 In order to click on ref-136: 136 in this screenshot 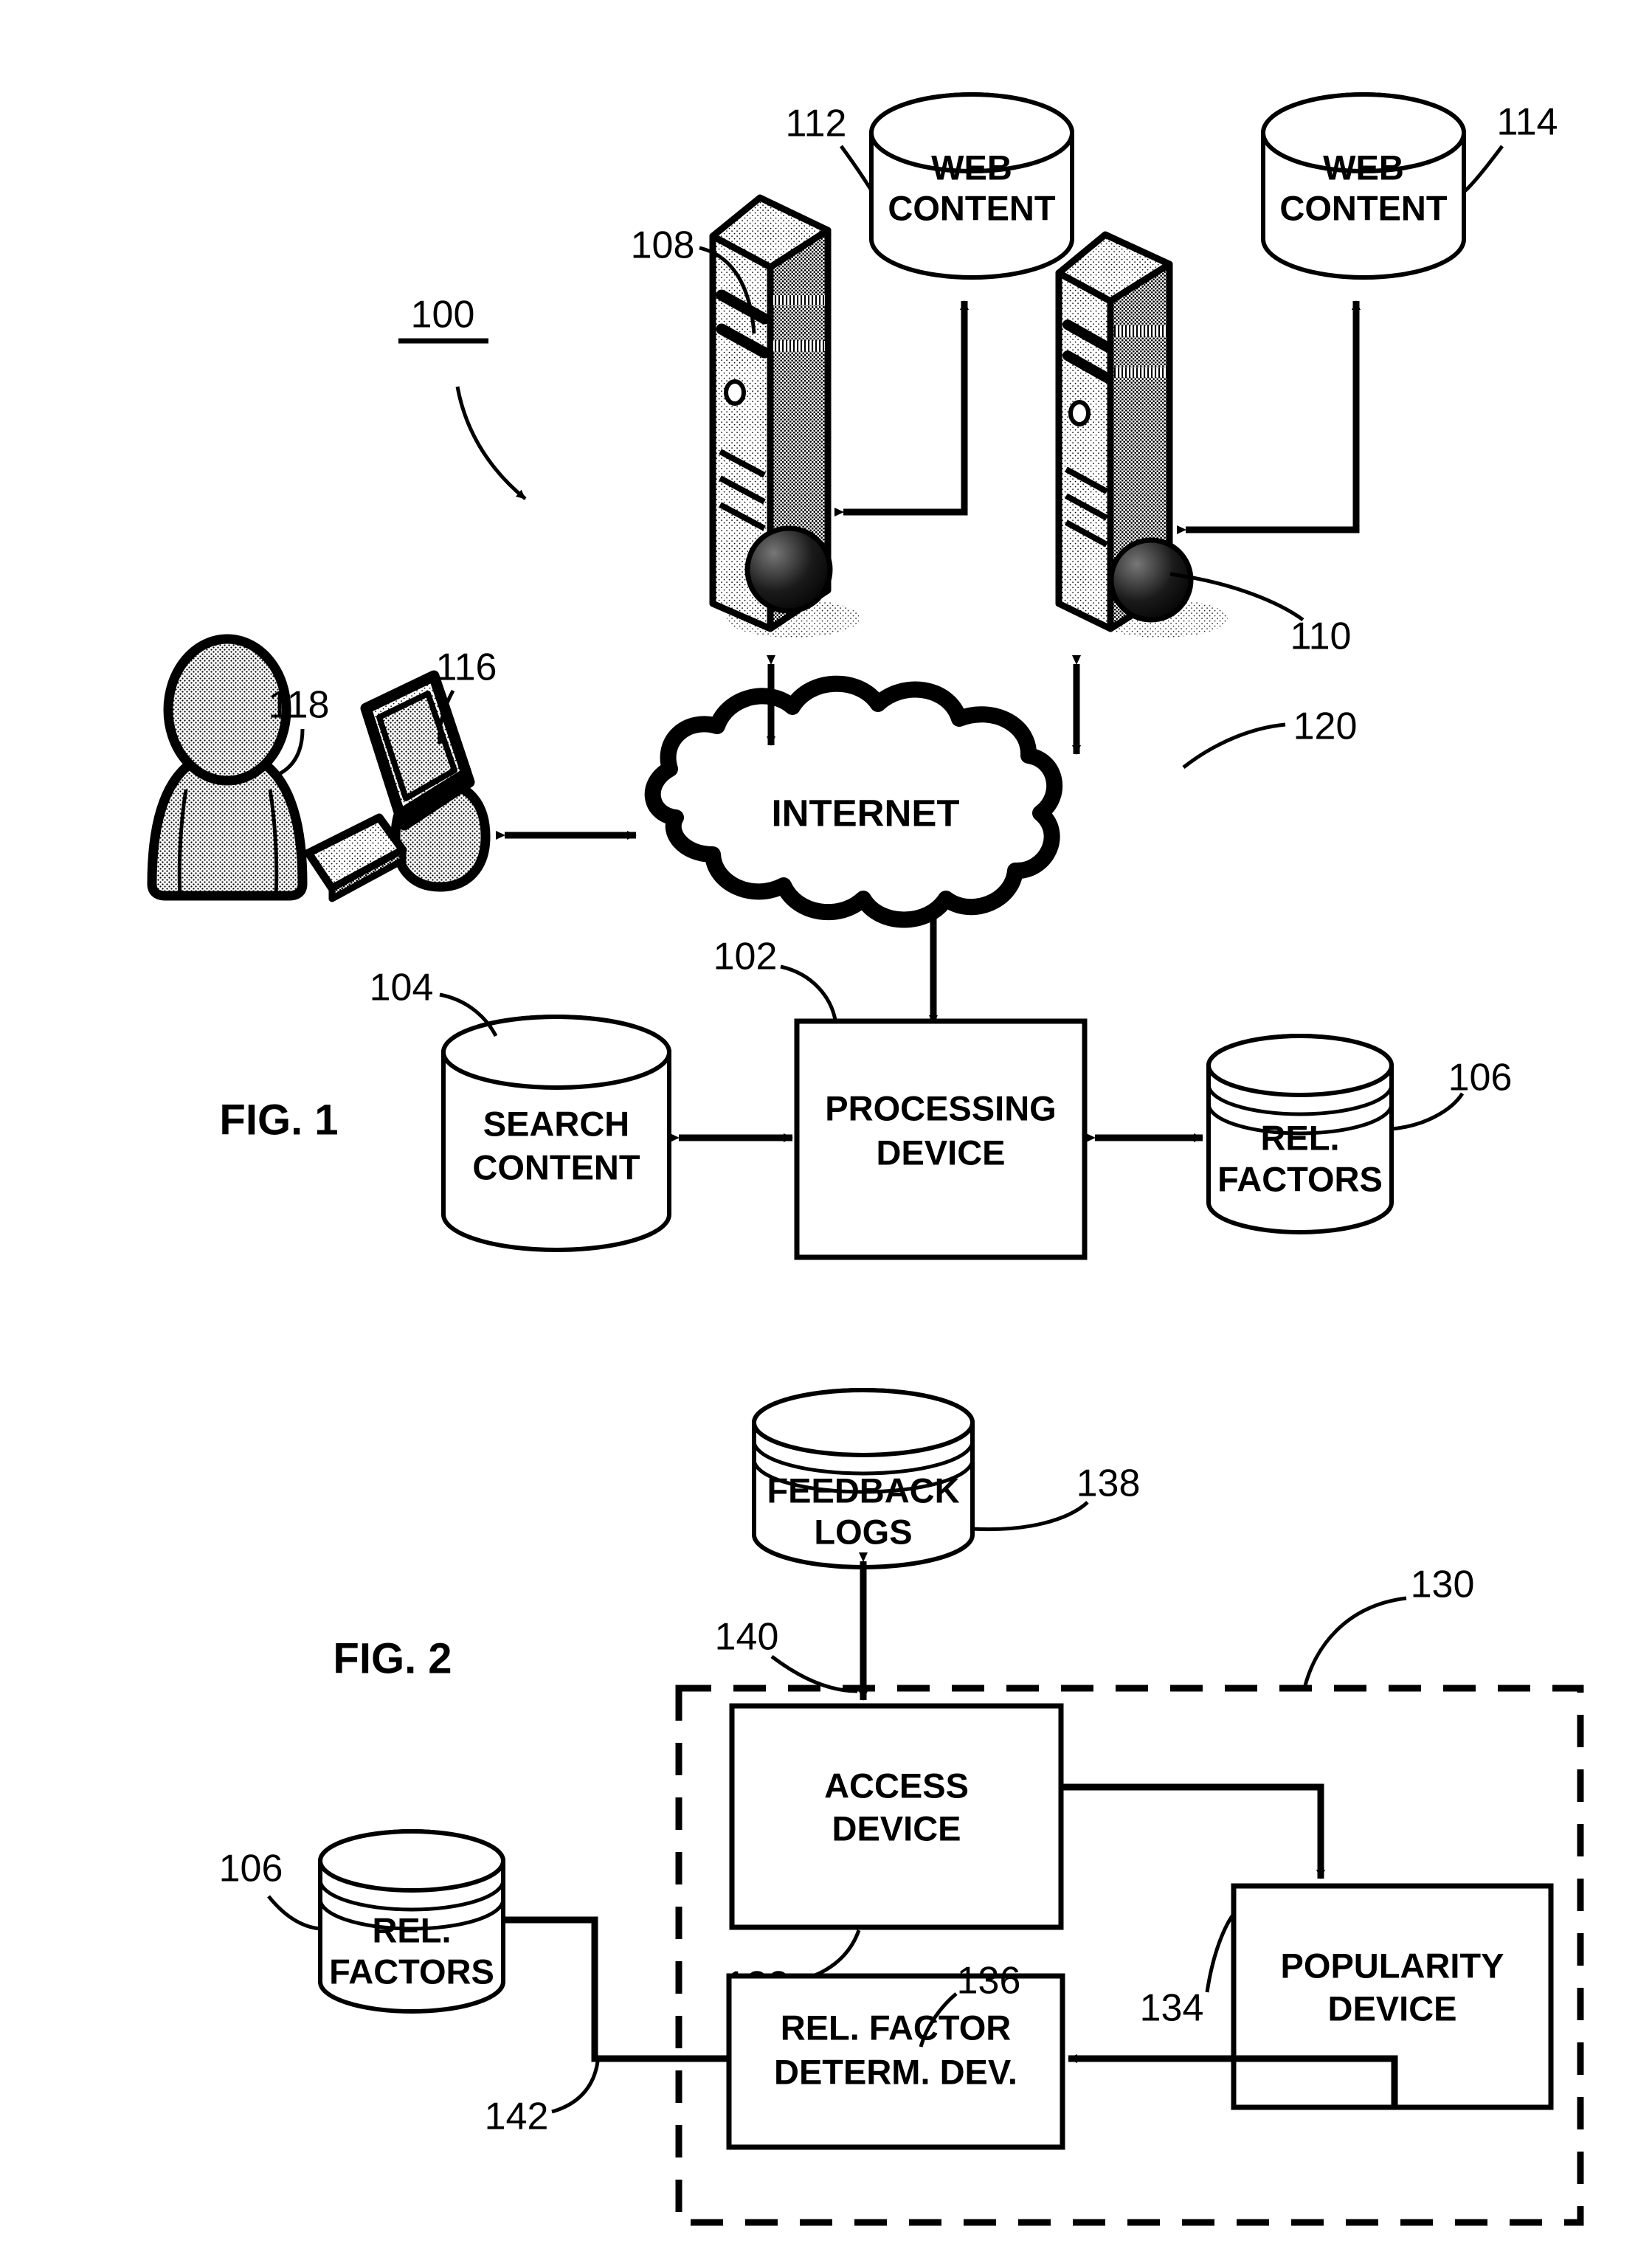, I will do `click(989, 1981)`.